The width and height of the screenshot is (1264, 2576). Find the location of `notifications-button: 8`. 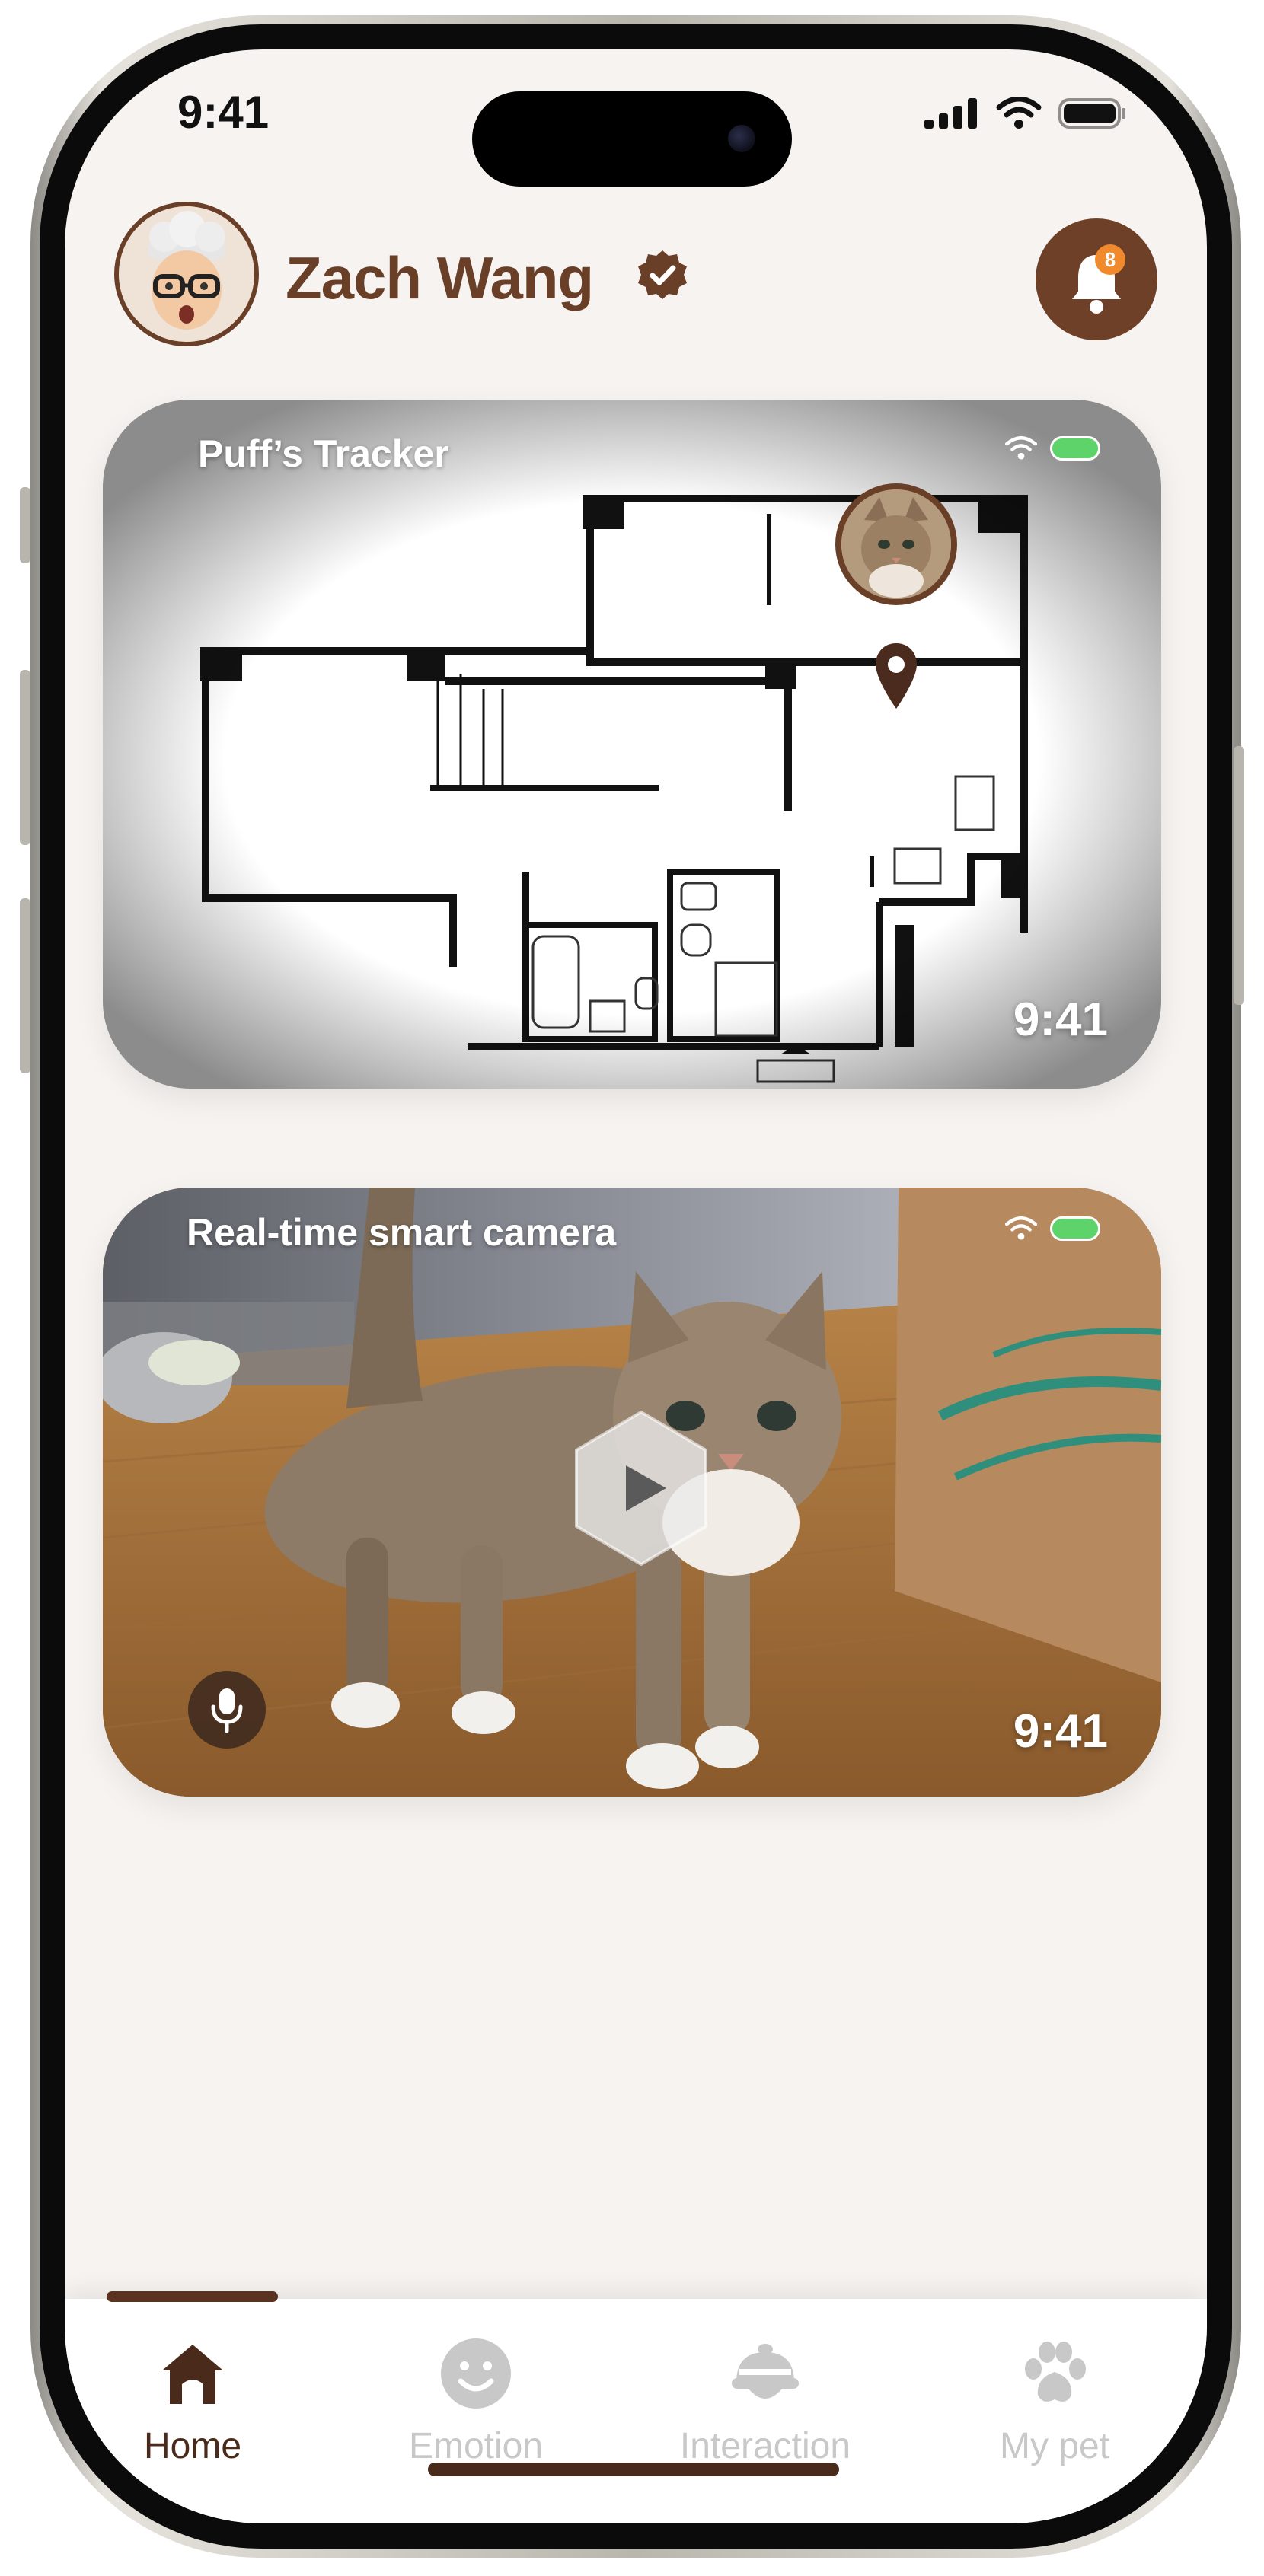

notifications-button: 8 is located at coordinates (1096, 279).